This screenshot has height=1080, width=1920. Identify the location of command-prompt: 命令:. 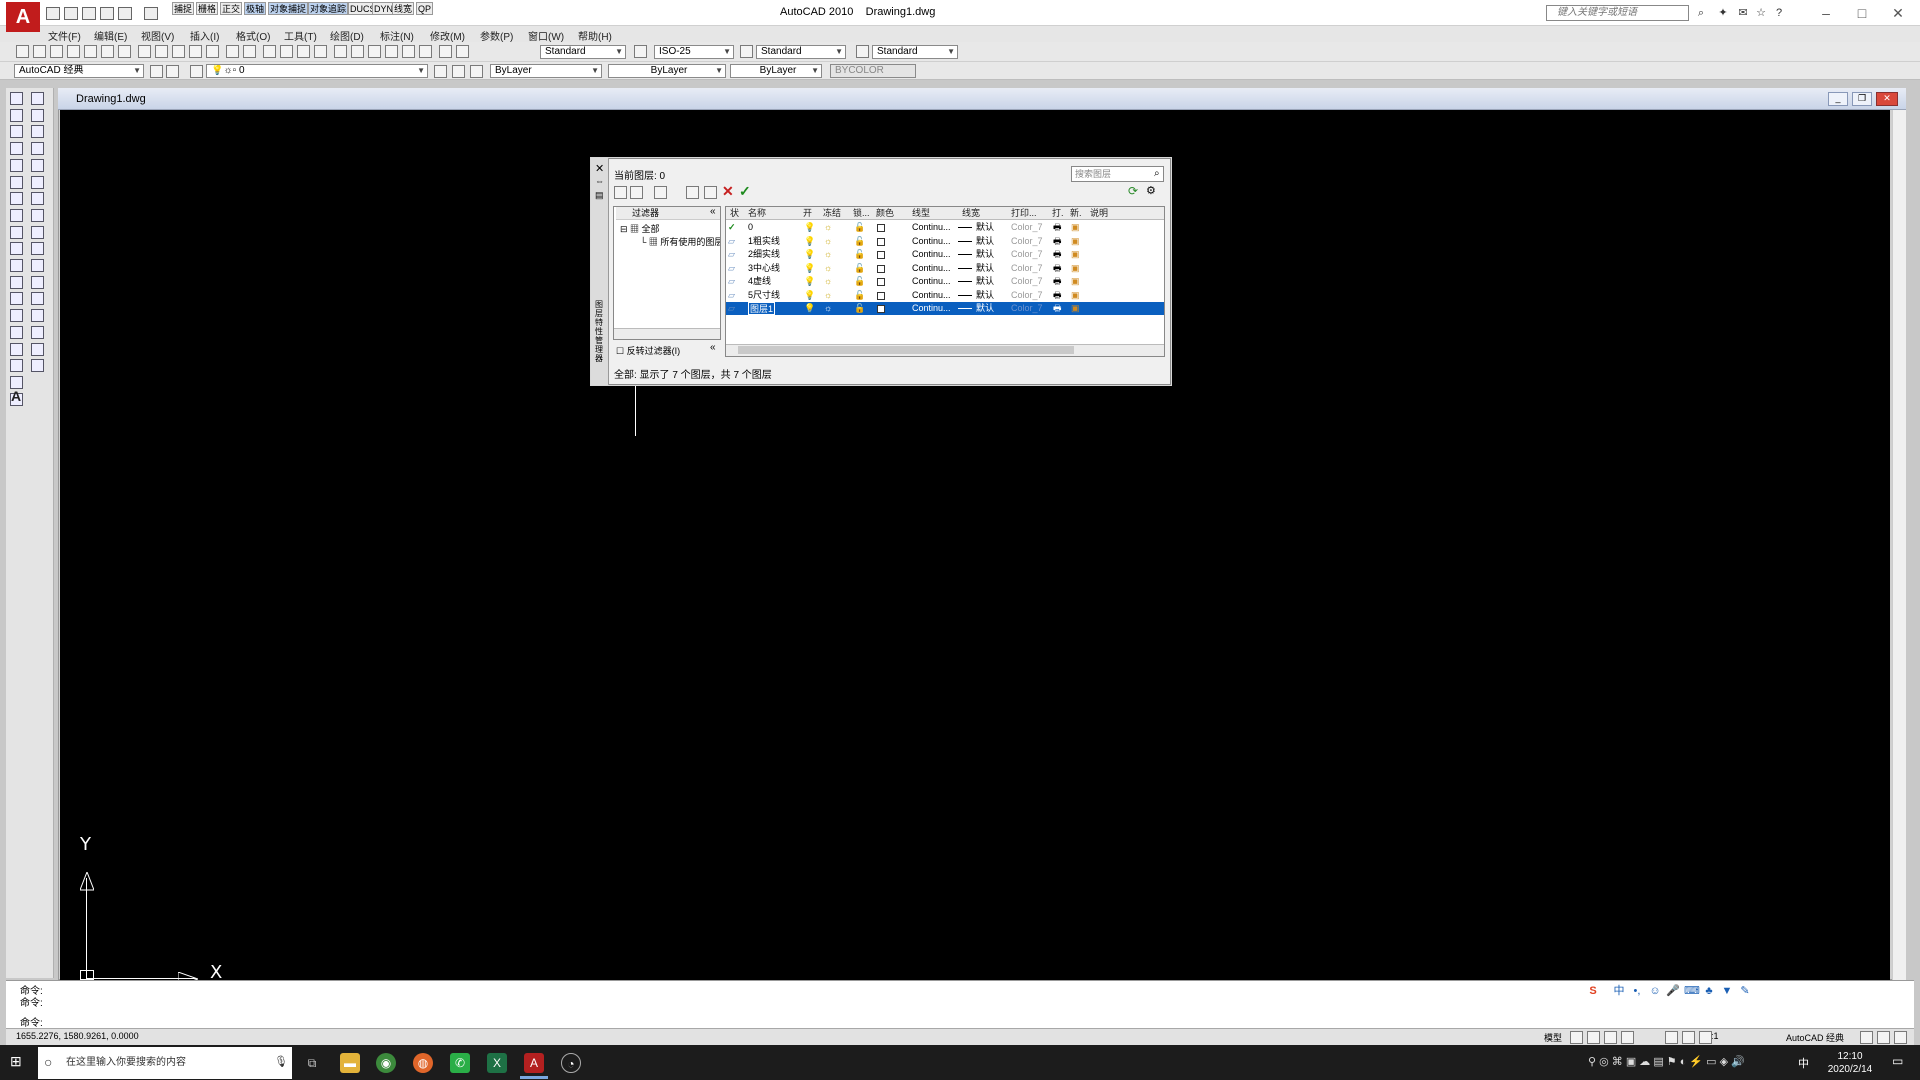
(31, 1021).